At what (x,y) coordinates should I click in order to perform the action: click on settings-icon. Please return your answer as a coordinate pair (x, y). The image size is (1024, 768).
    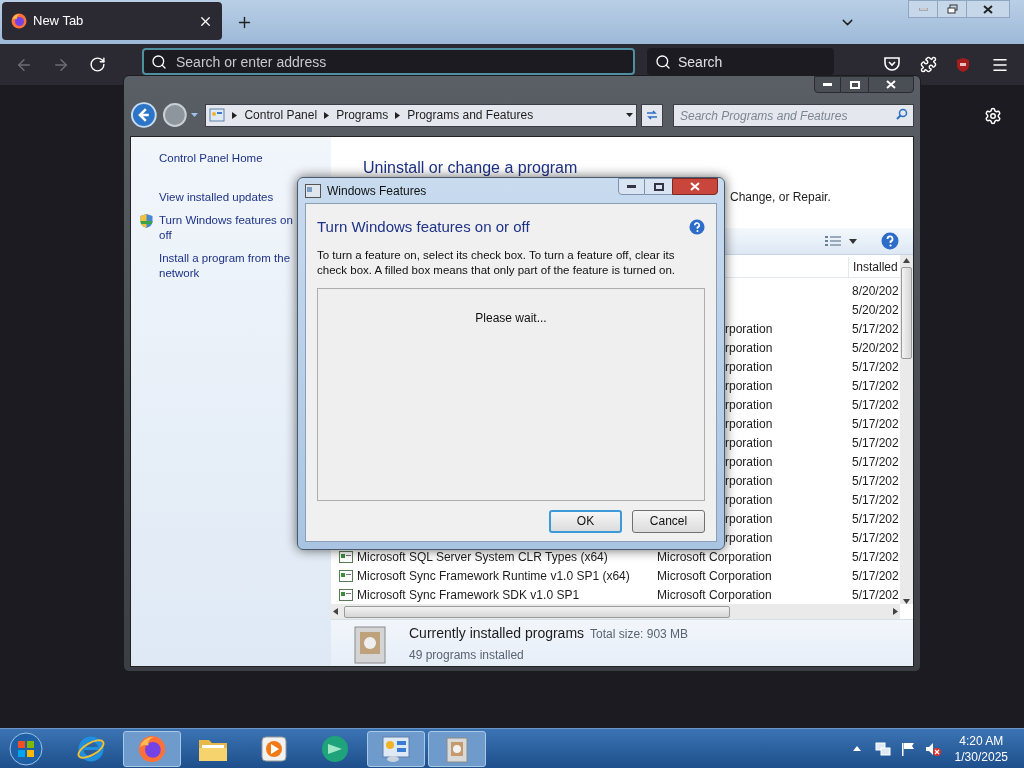
    Looking at the image, I should click on (993, 116).